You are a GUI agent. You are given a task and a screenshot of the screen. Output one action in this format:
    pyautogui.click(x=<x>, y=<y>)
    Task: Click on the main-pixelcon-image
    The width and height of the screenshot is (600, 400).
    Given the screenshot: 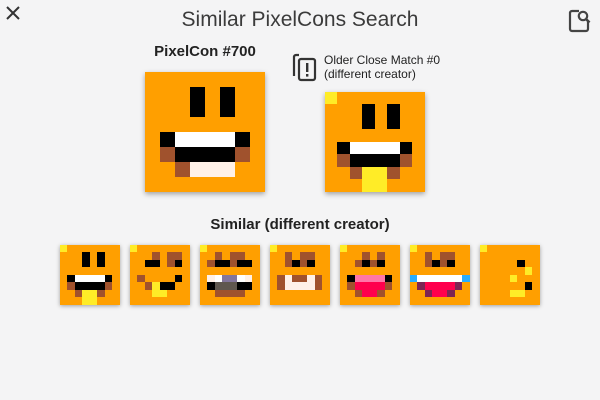 What is the action you would take?
    pyautogui.click(x=205, y=132)
    